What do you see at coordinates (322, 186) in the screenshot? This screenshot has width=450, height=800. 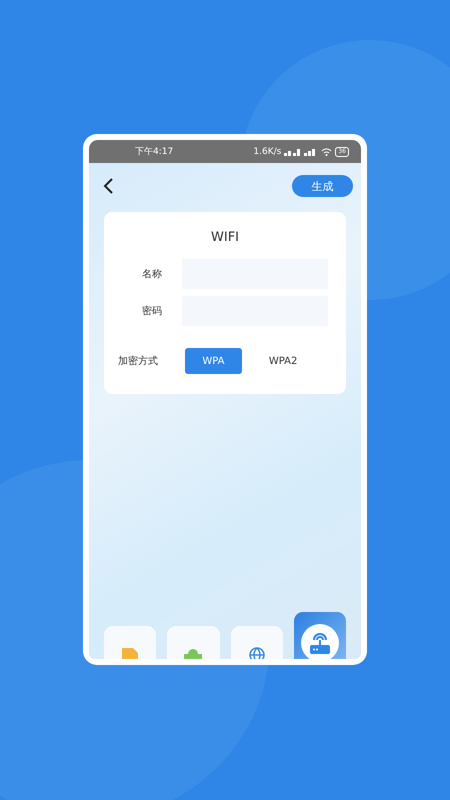 I see `generate-button: 生成` at bounding box center [322, 186].